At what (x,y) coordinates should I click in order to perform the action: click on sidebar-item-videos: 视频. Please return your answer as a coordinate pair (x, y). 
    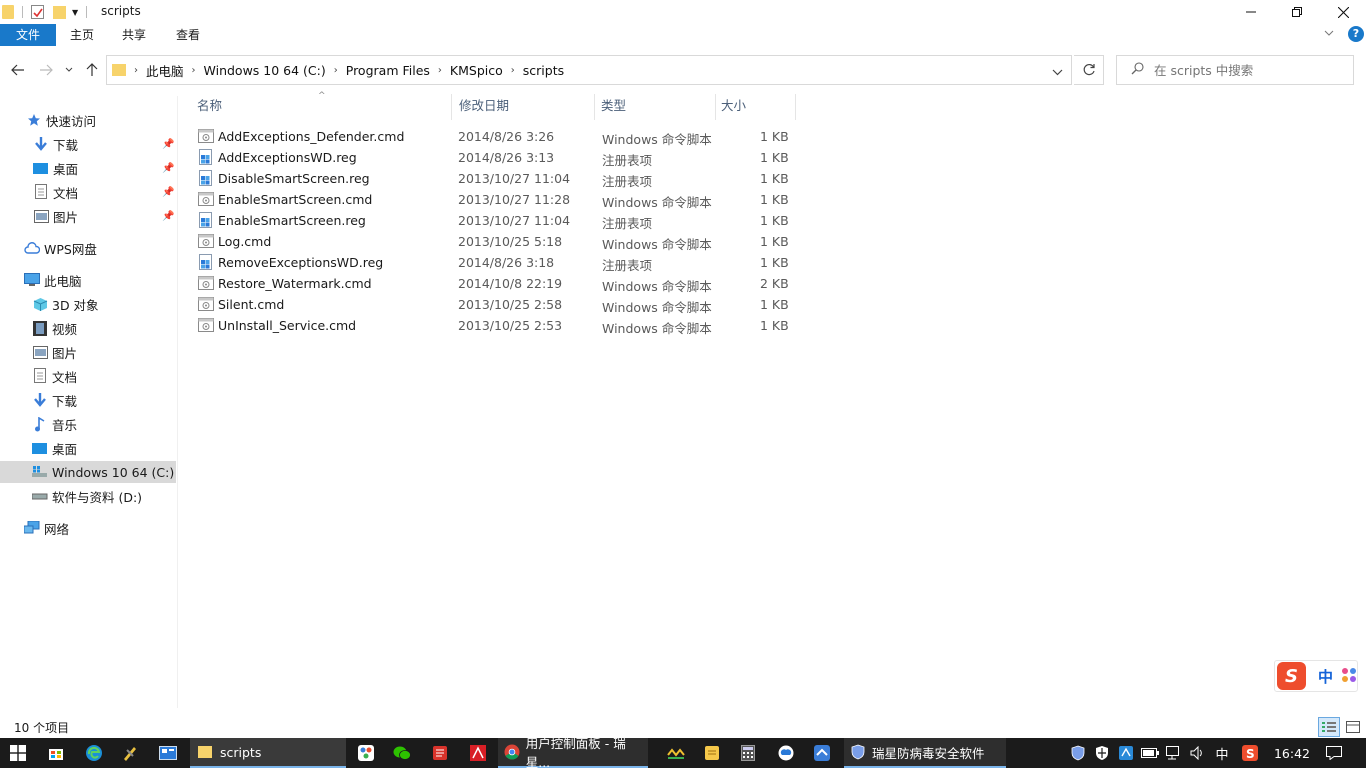
    Looking at the image, I should click on (88, 328).